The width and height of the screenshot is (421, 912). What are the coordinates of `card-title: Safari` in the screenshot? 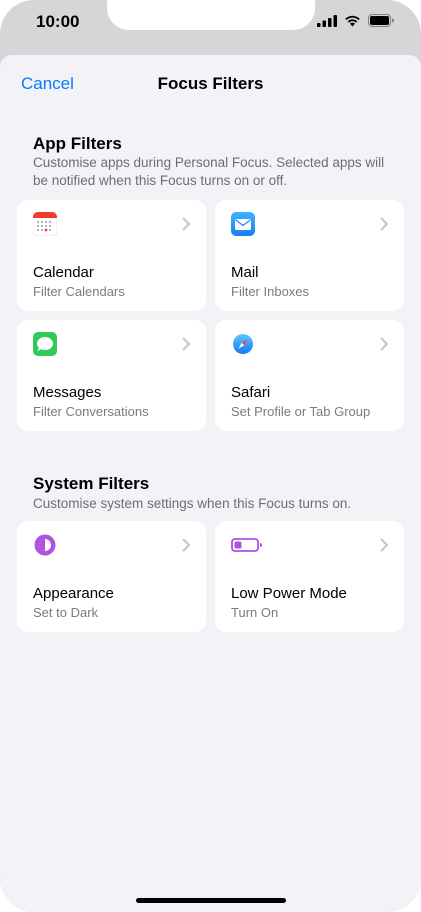 It's located at (251, 392).